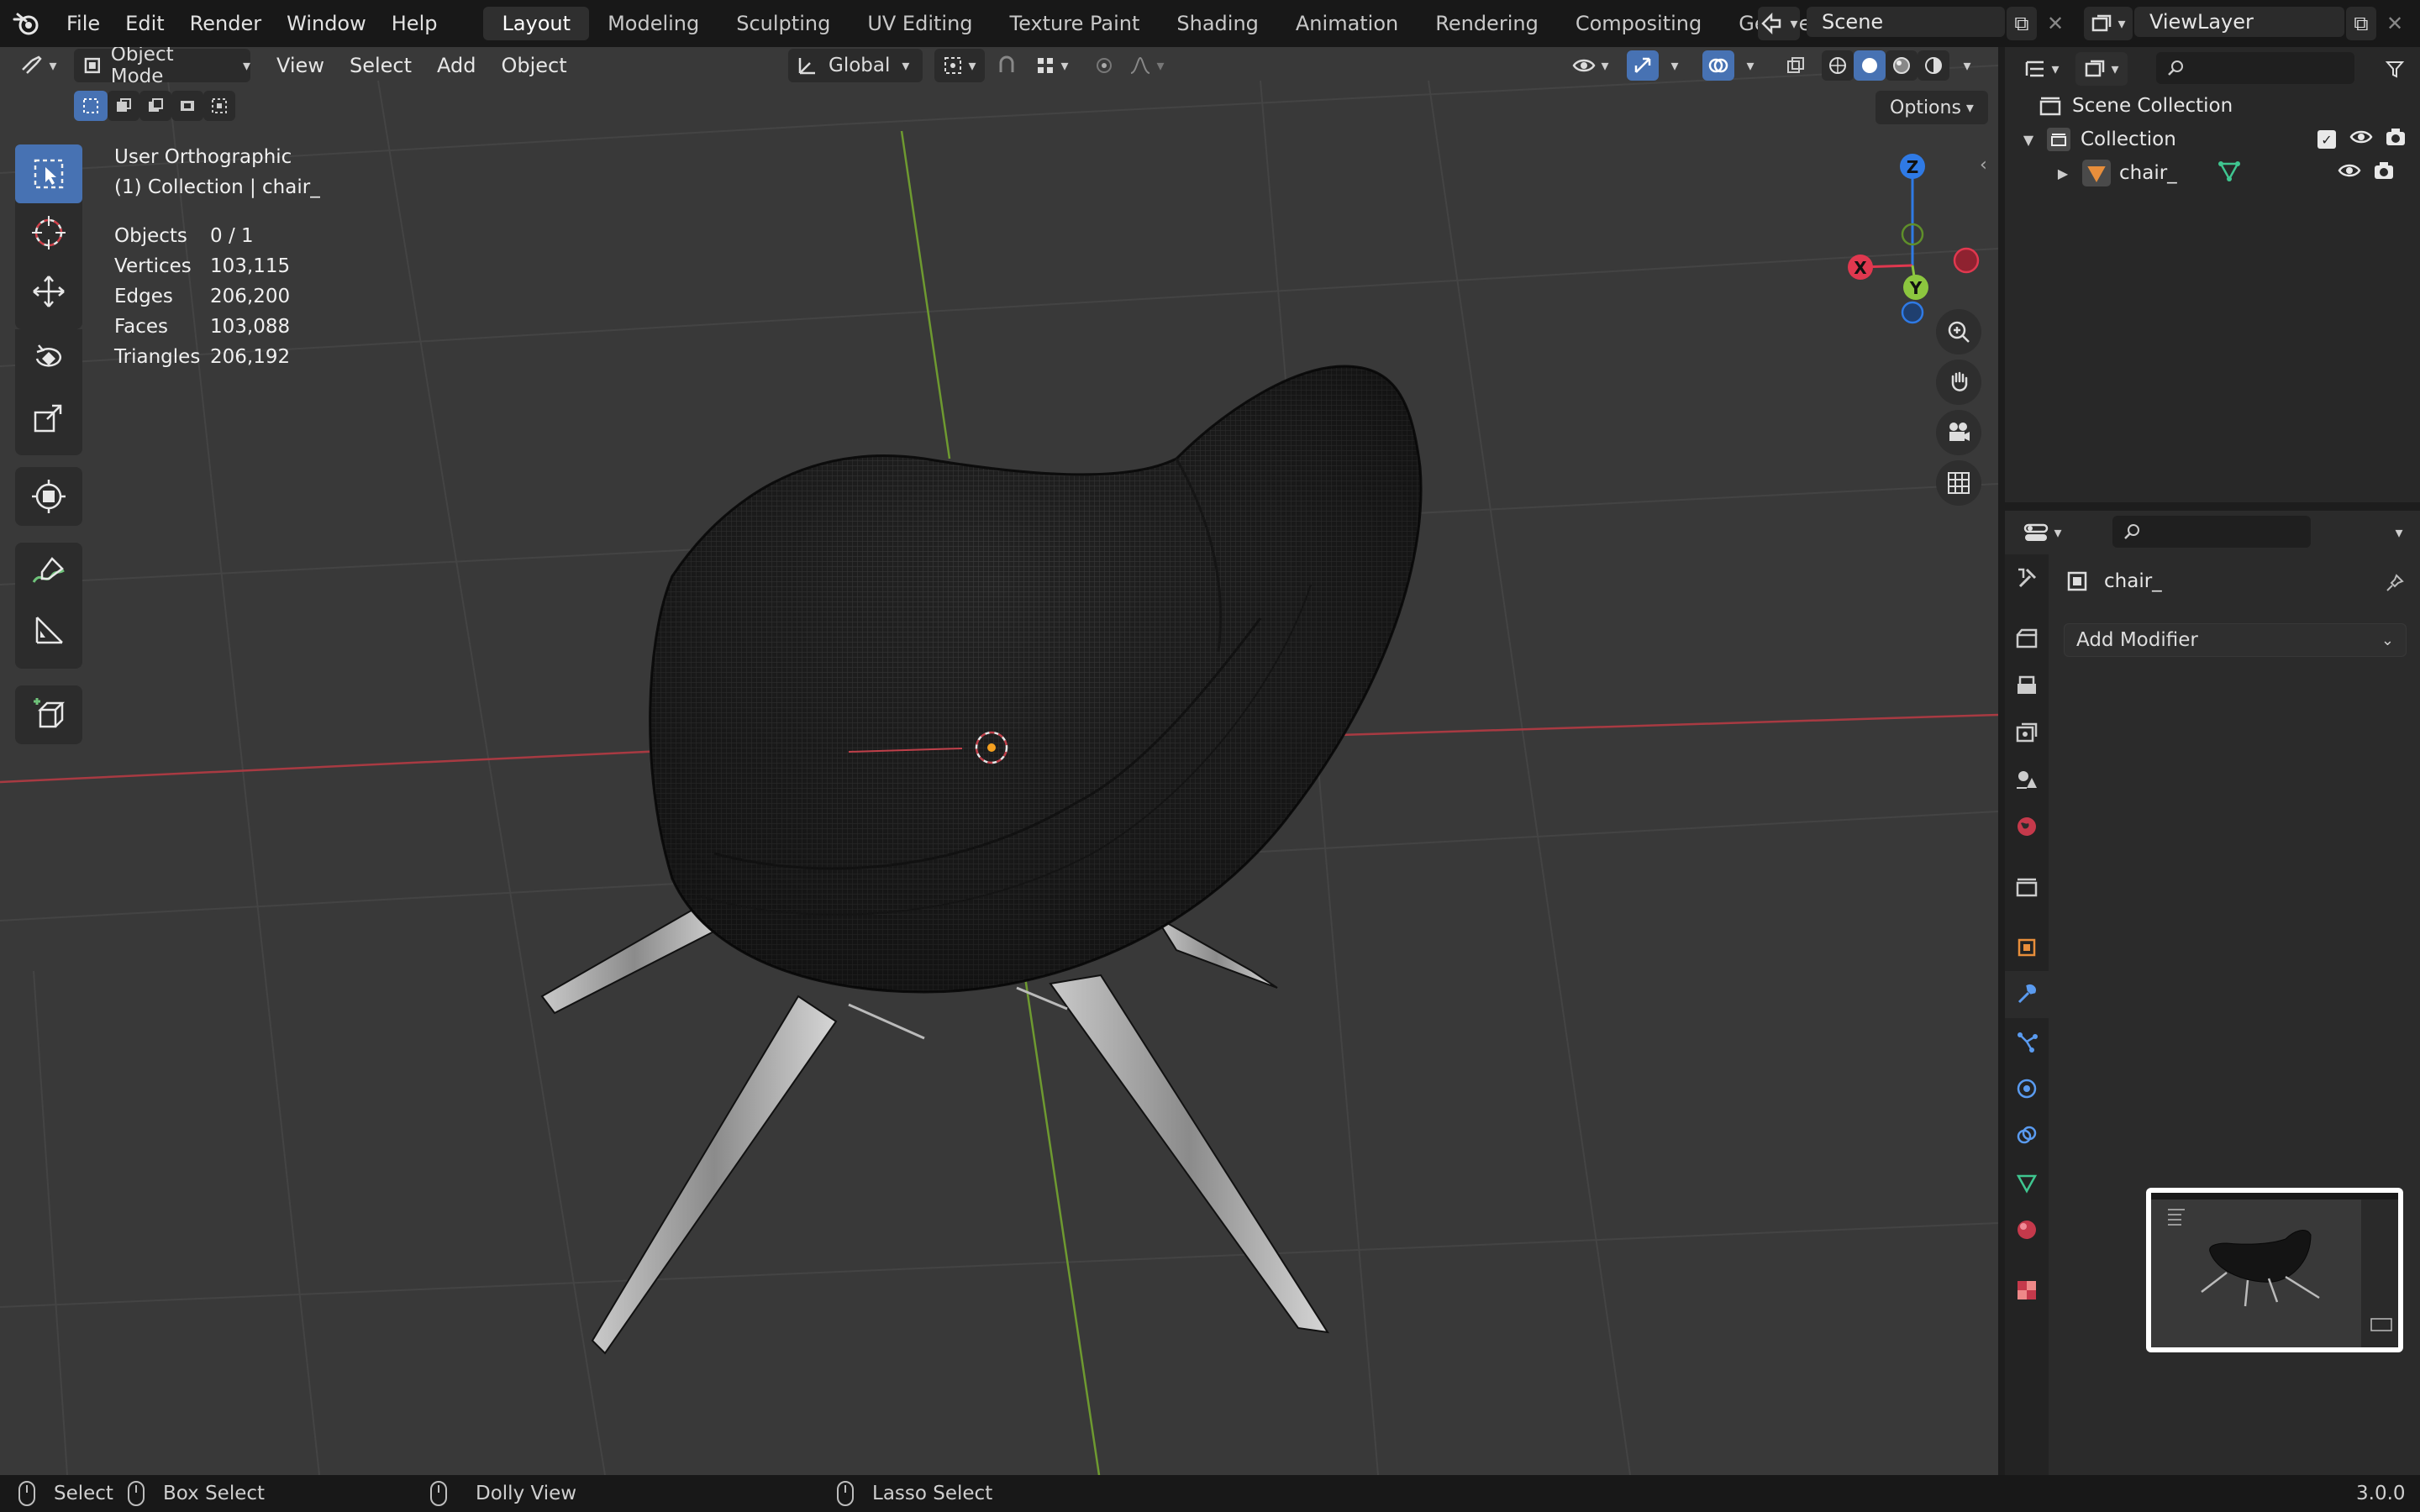 This screenshot has height=1512, width=2420. I want to click on gizmo-dropdown-icon: ▾, so click(1672, 65).